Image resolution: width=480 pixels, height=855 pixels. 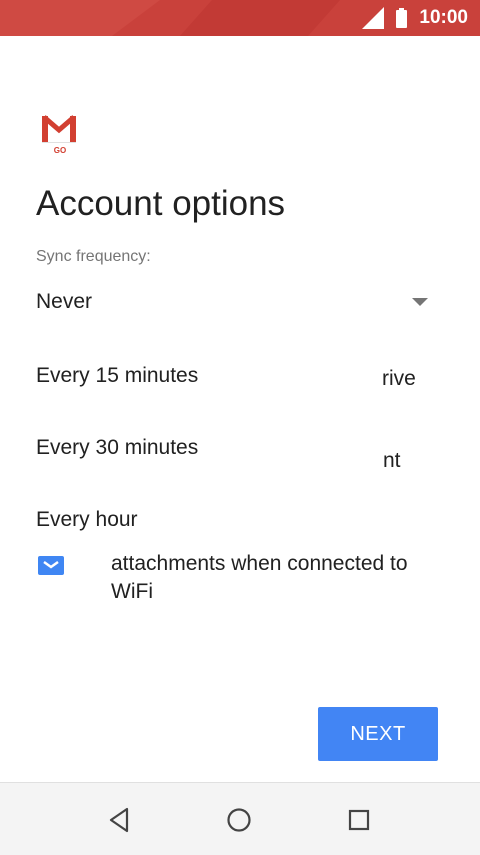 I want to click on dropdown-option-30-minutes: Every 30 minutes, so click(x=122, y=448).